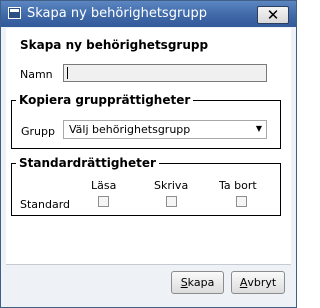  What do you see at coordinates (171, 185) in the screenshot?
I see `column-write-label: Skriva` at bounding box center [171, 185].